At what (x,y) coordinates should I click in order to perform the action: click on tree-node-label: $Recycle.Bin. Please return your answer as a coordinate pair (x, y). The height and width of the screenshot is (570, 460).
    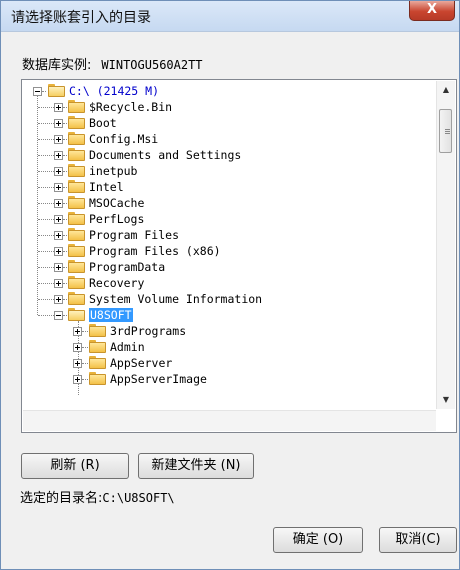
    Looking at the image, I should click on (131, 107).